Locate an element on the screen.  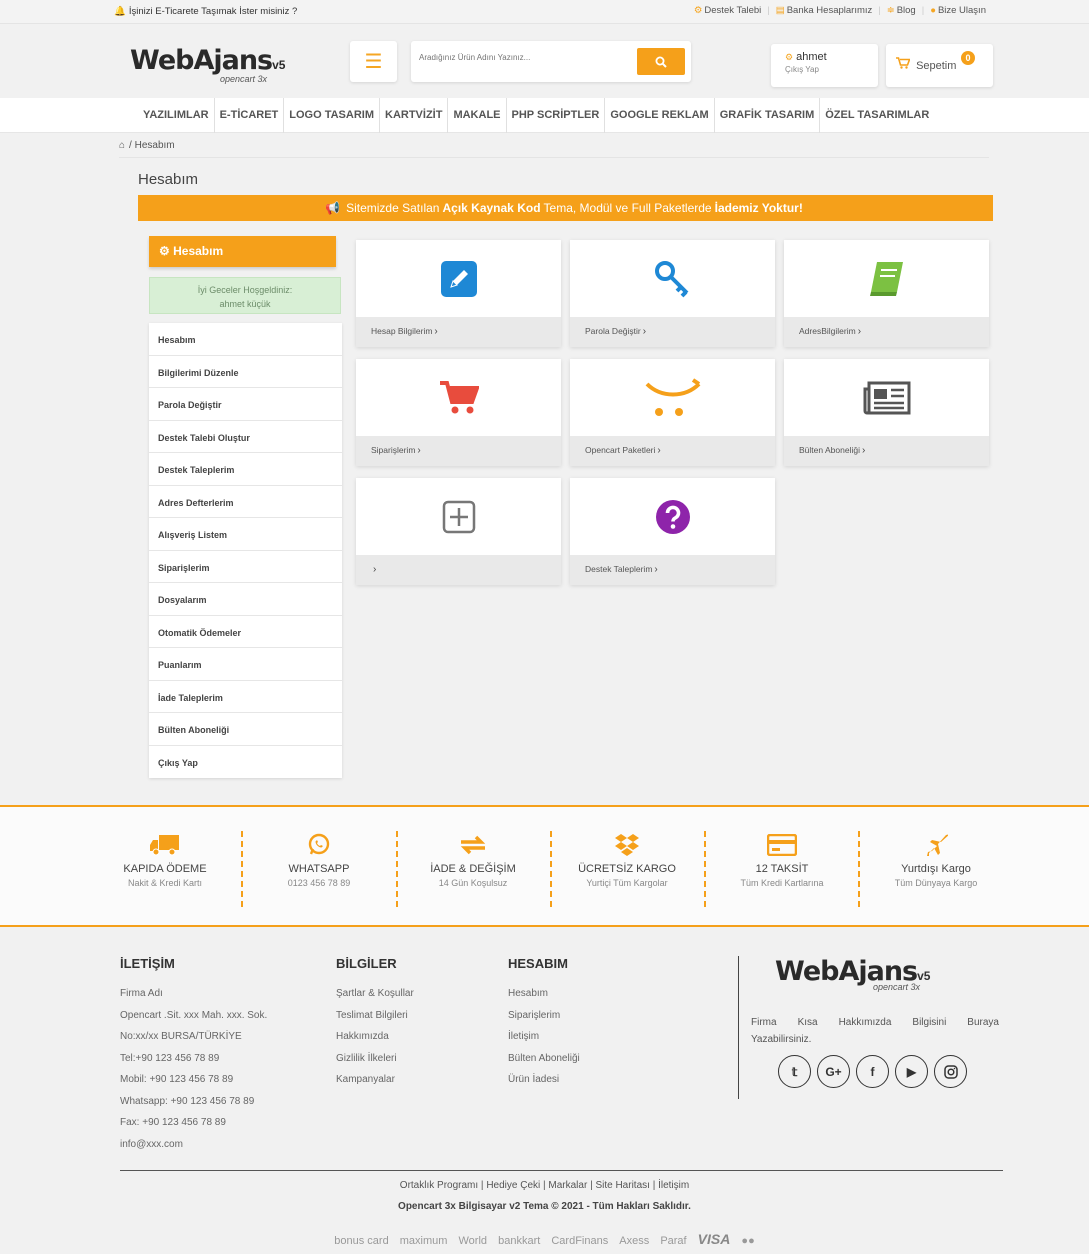
nav-item-yazilimlar: YAZILIMLAR is located at coordinates (176, 115).